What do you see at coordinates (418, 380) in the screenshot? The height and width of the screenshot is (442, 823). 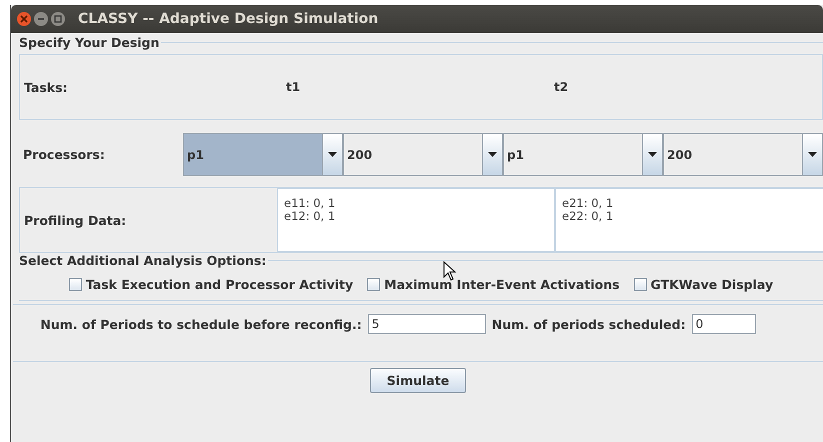 I see `simulate-button: Simulate` at bounding box center [418, 380].